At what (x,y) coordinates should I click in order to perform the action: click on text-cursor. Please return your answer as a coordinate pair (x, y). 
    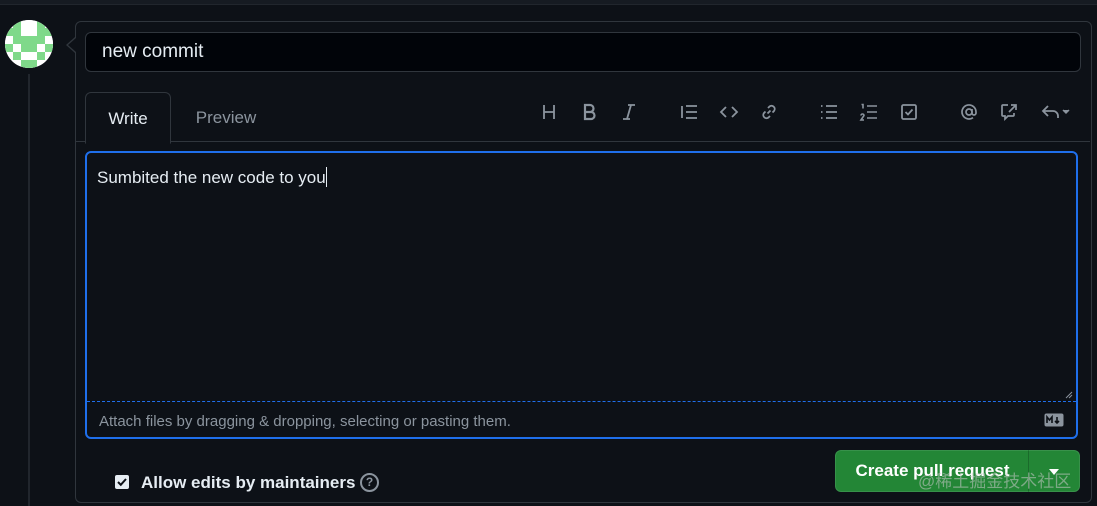
    Looking at the image, I should click on (326, 177).